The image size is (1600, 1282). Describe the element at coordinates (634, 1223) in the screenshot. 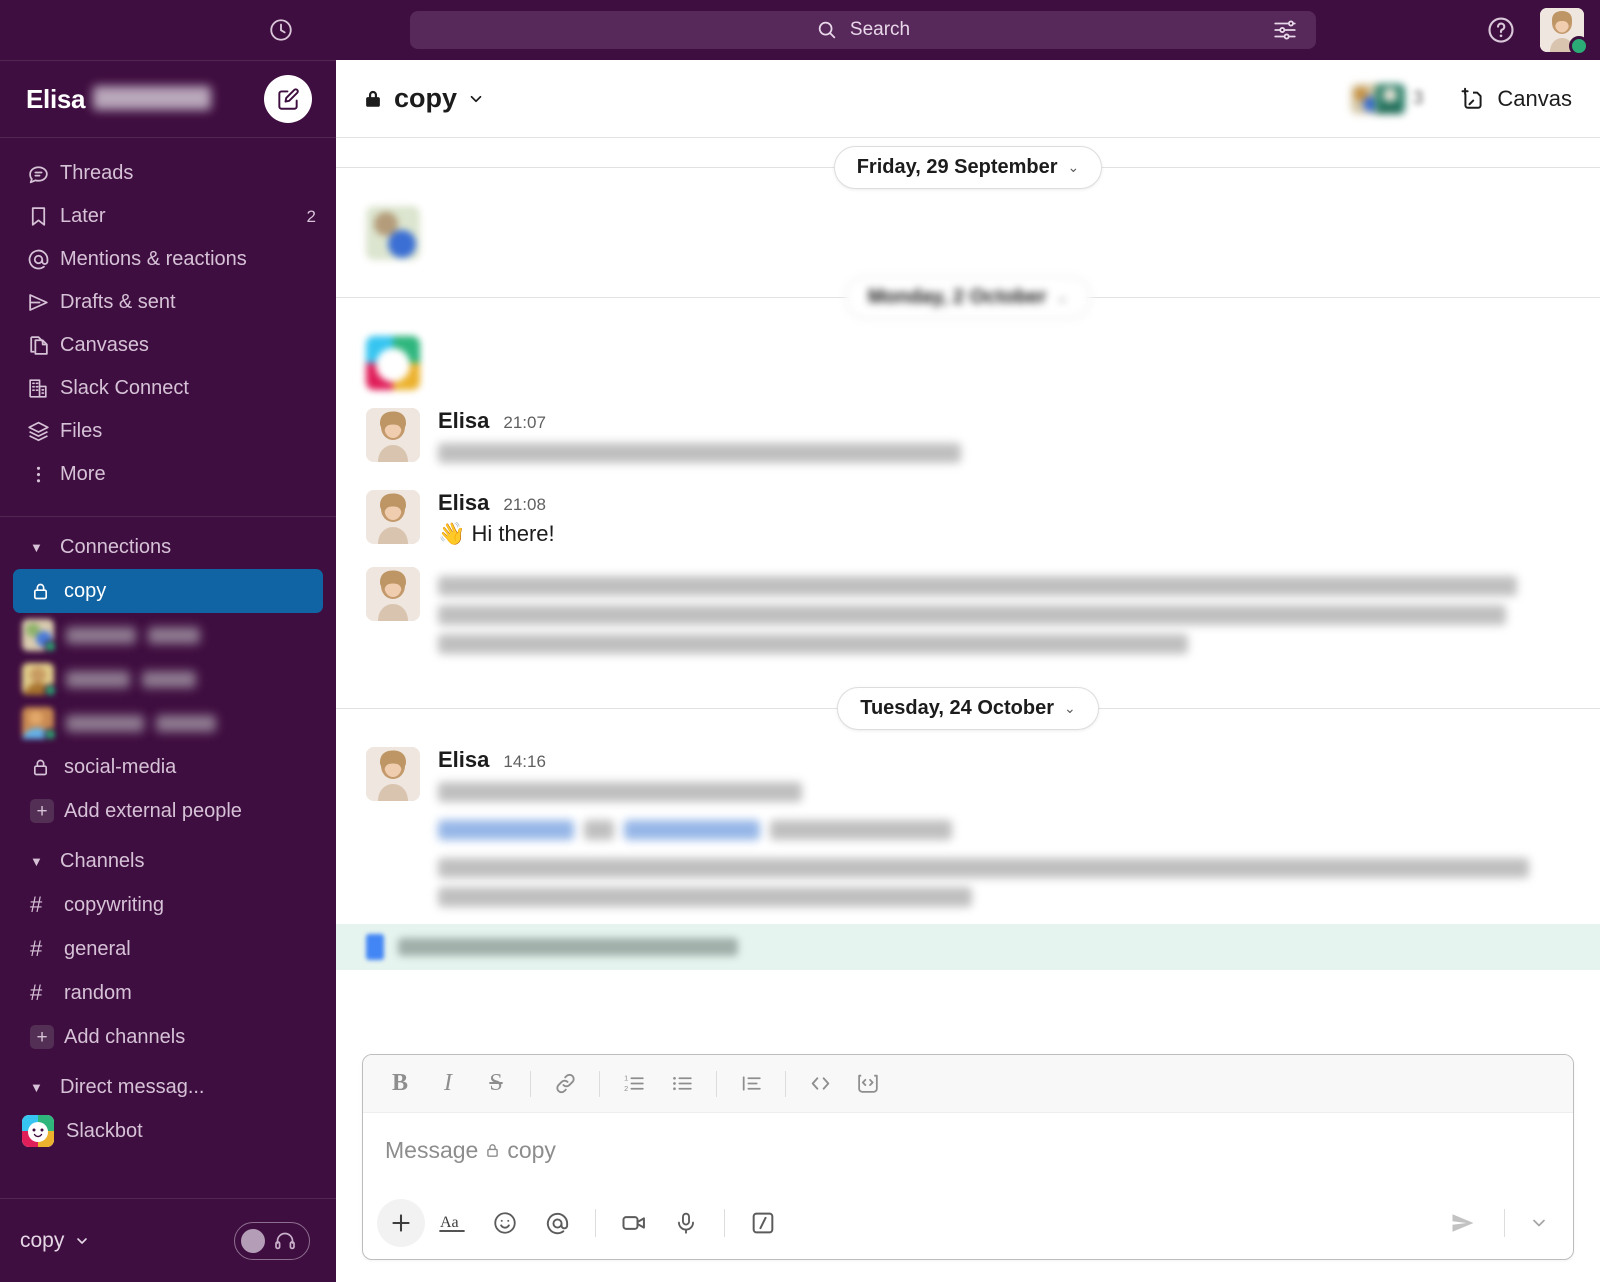

I see `video-clip-button` at that location.